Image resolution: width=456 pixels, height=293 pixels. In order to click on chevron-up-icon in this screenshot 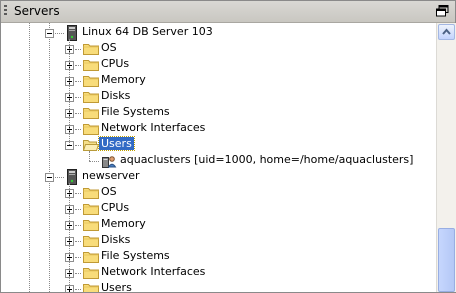, I will do `click(446, 31)`.